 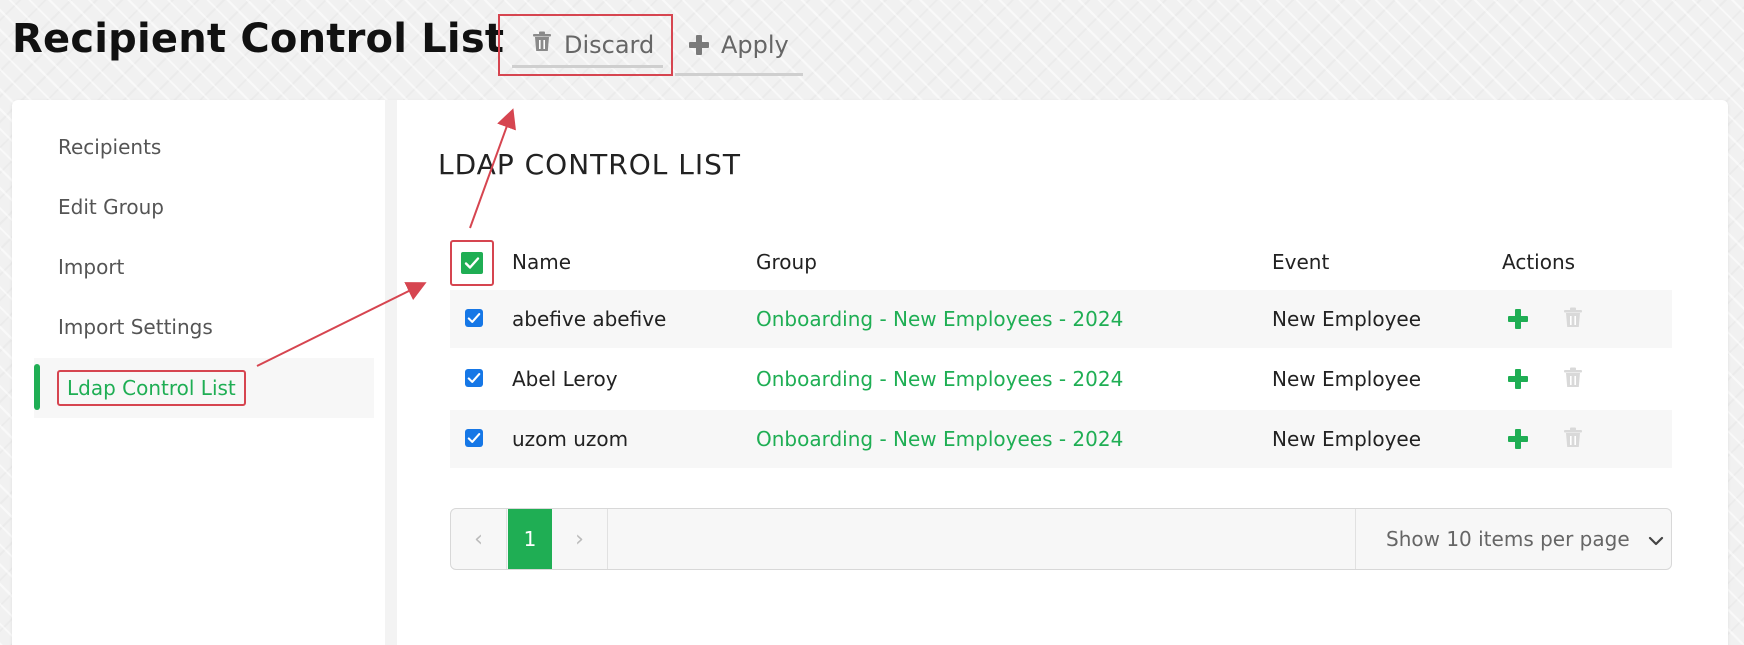 I want to click on row-name: uzom uzom, so click(x=570, y=439).